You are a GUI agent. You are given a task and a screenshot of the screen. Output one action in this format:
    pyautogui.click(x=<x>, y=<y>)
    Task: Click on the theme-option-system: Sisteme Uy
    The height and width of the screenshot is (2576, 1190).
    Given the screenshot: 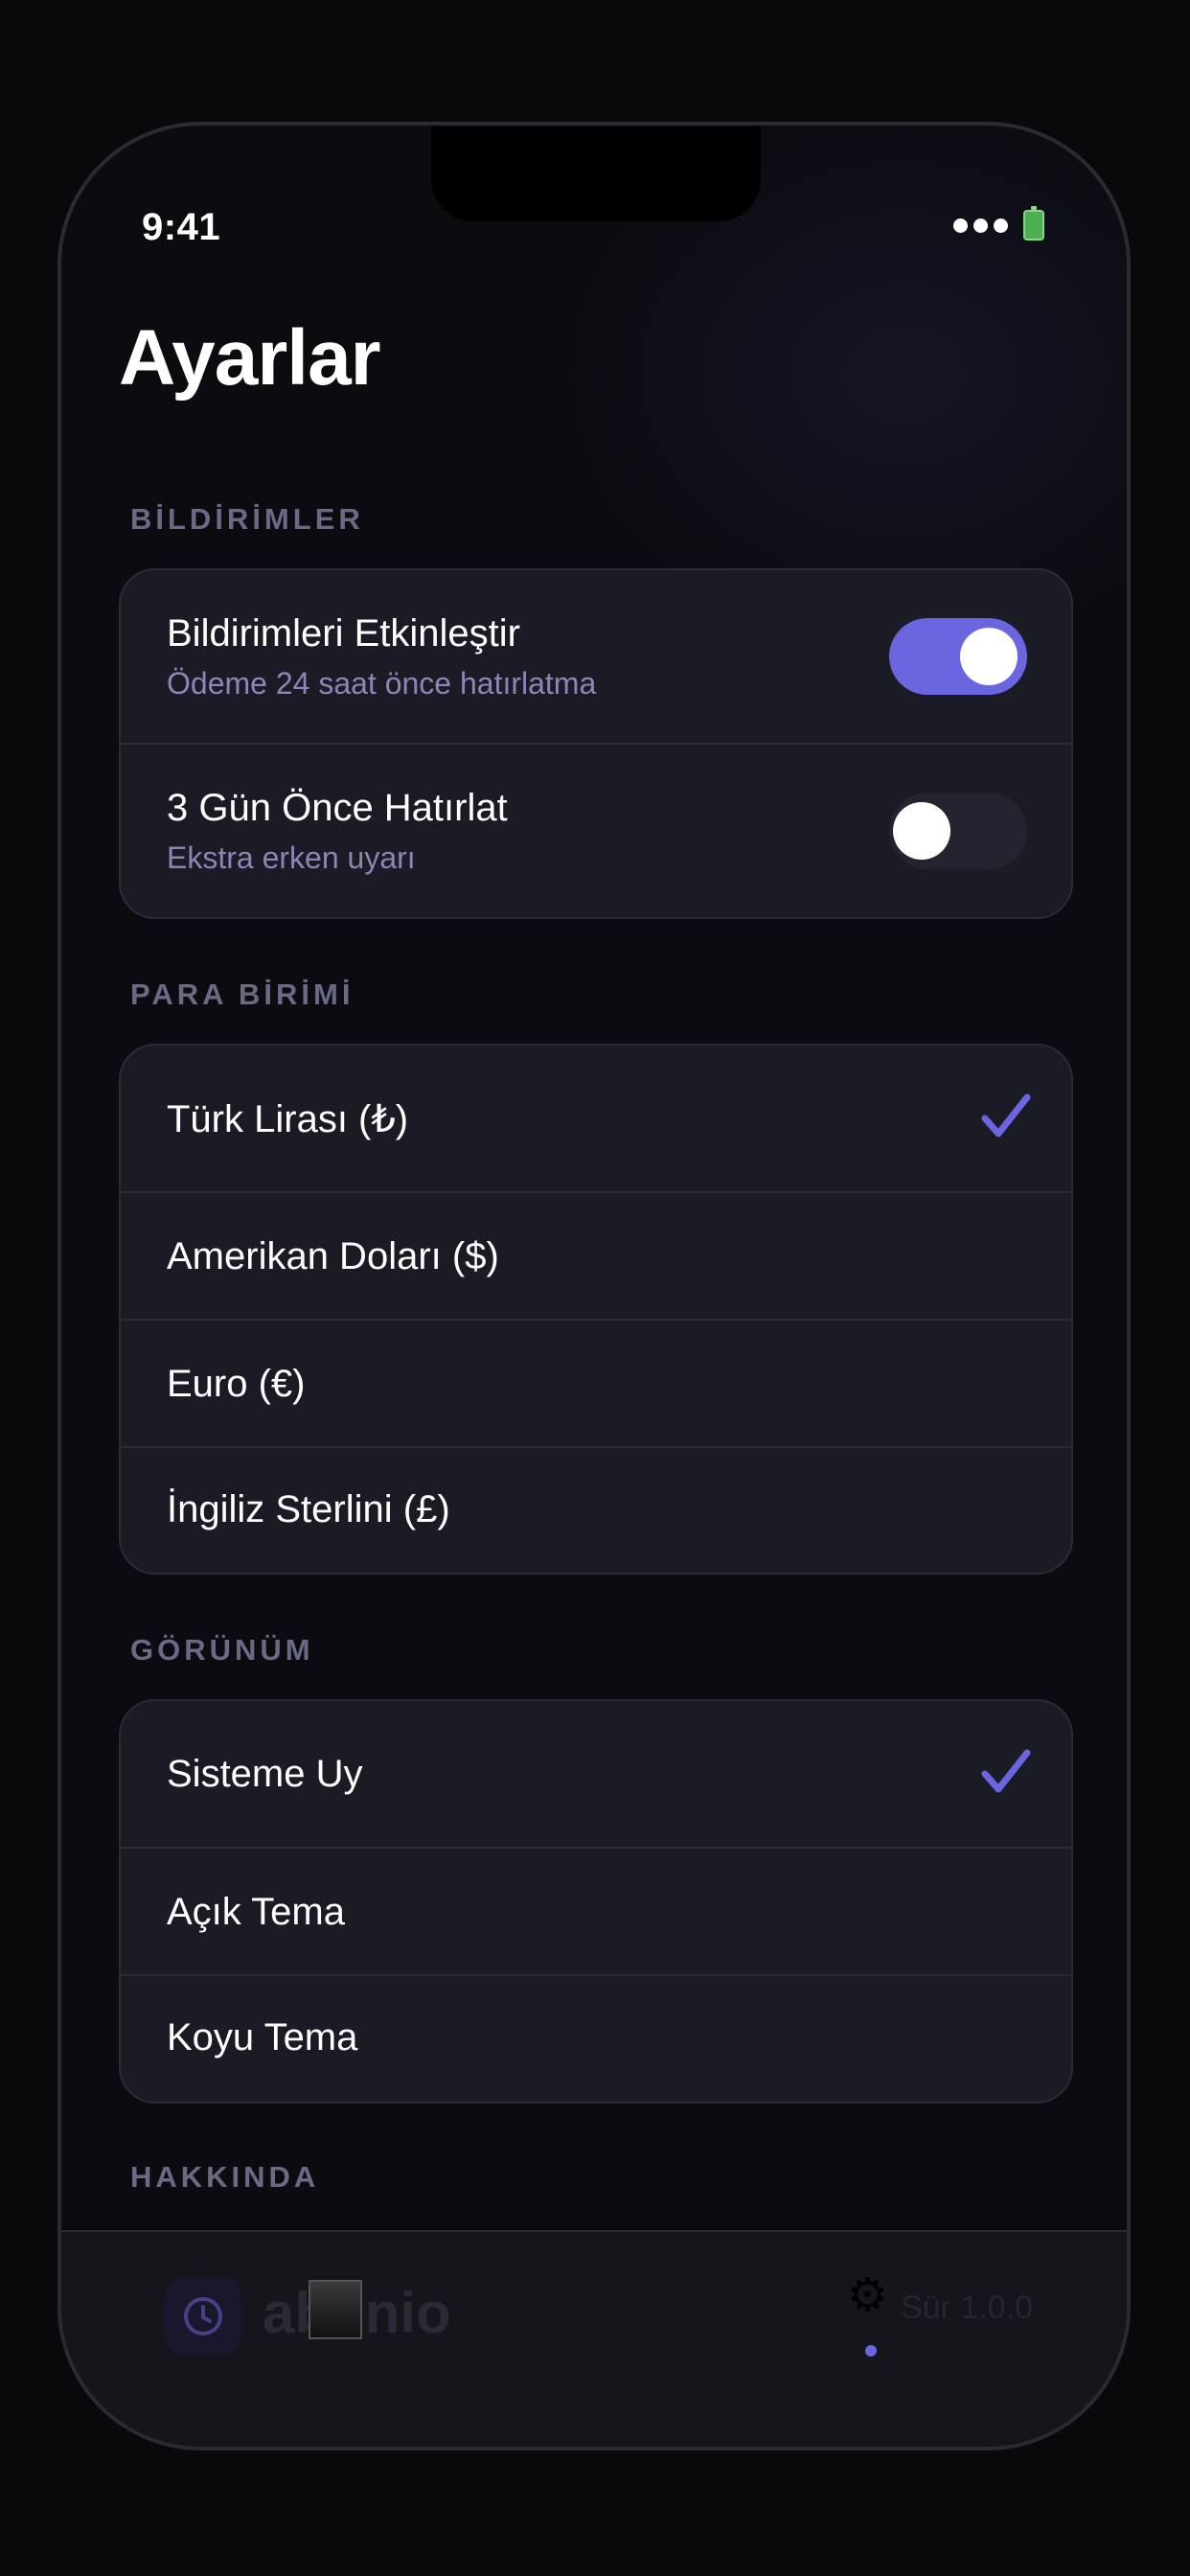 What is the action you would take?
    pyautogui.click(x=596, y=1775)
    